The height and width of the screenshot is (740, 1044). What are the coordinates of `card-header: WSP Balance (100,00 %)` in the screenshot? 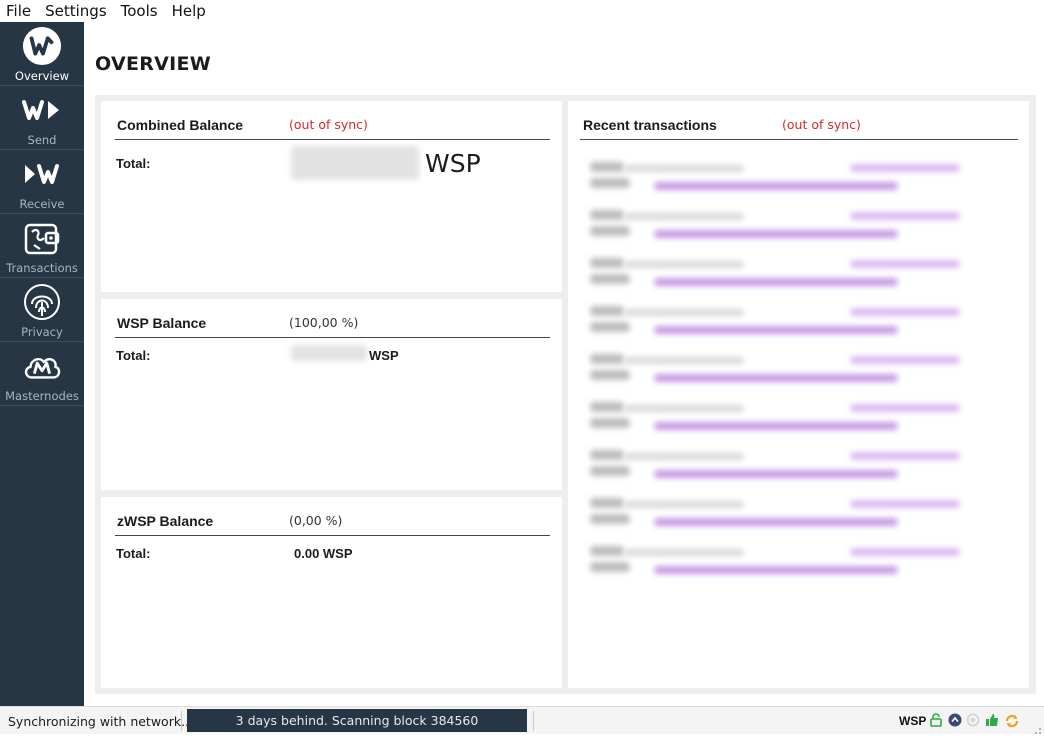 It's located at (332, 318).